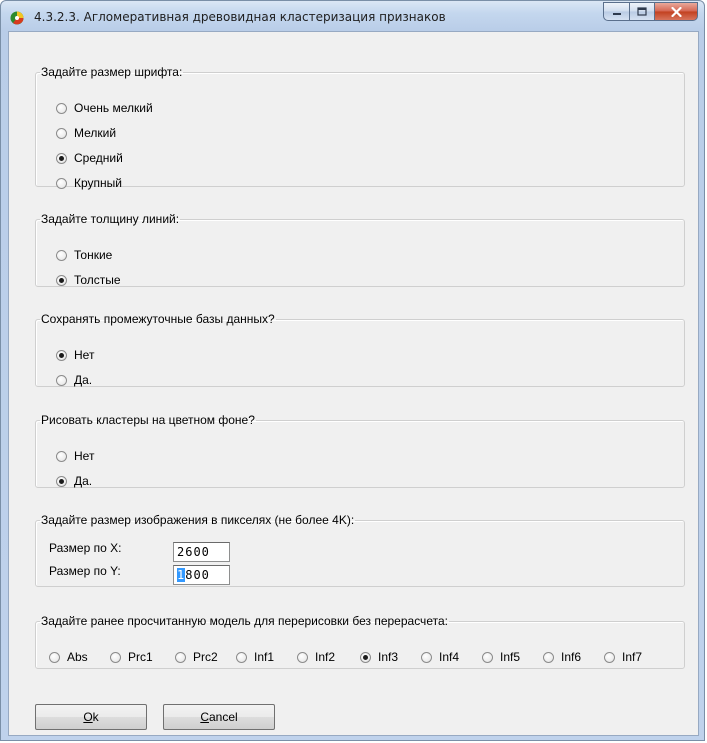 This screenshot has width=707, height=743. What do you see at coordinates (205, 657) in the screenshot?
I see `radio-label: Prc2` at bounding box center [205, 657].